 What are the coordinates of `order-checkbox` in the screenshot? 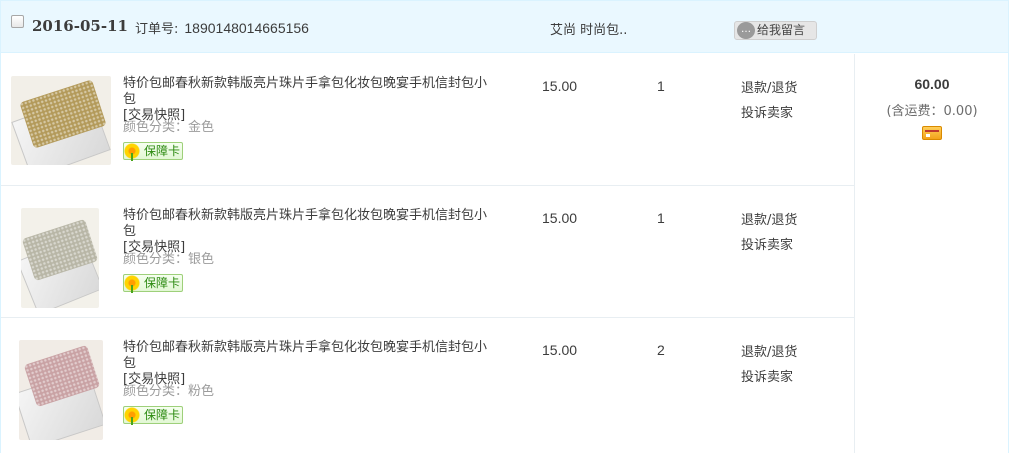 It's located at (17, 21).